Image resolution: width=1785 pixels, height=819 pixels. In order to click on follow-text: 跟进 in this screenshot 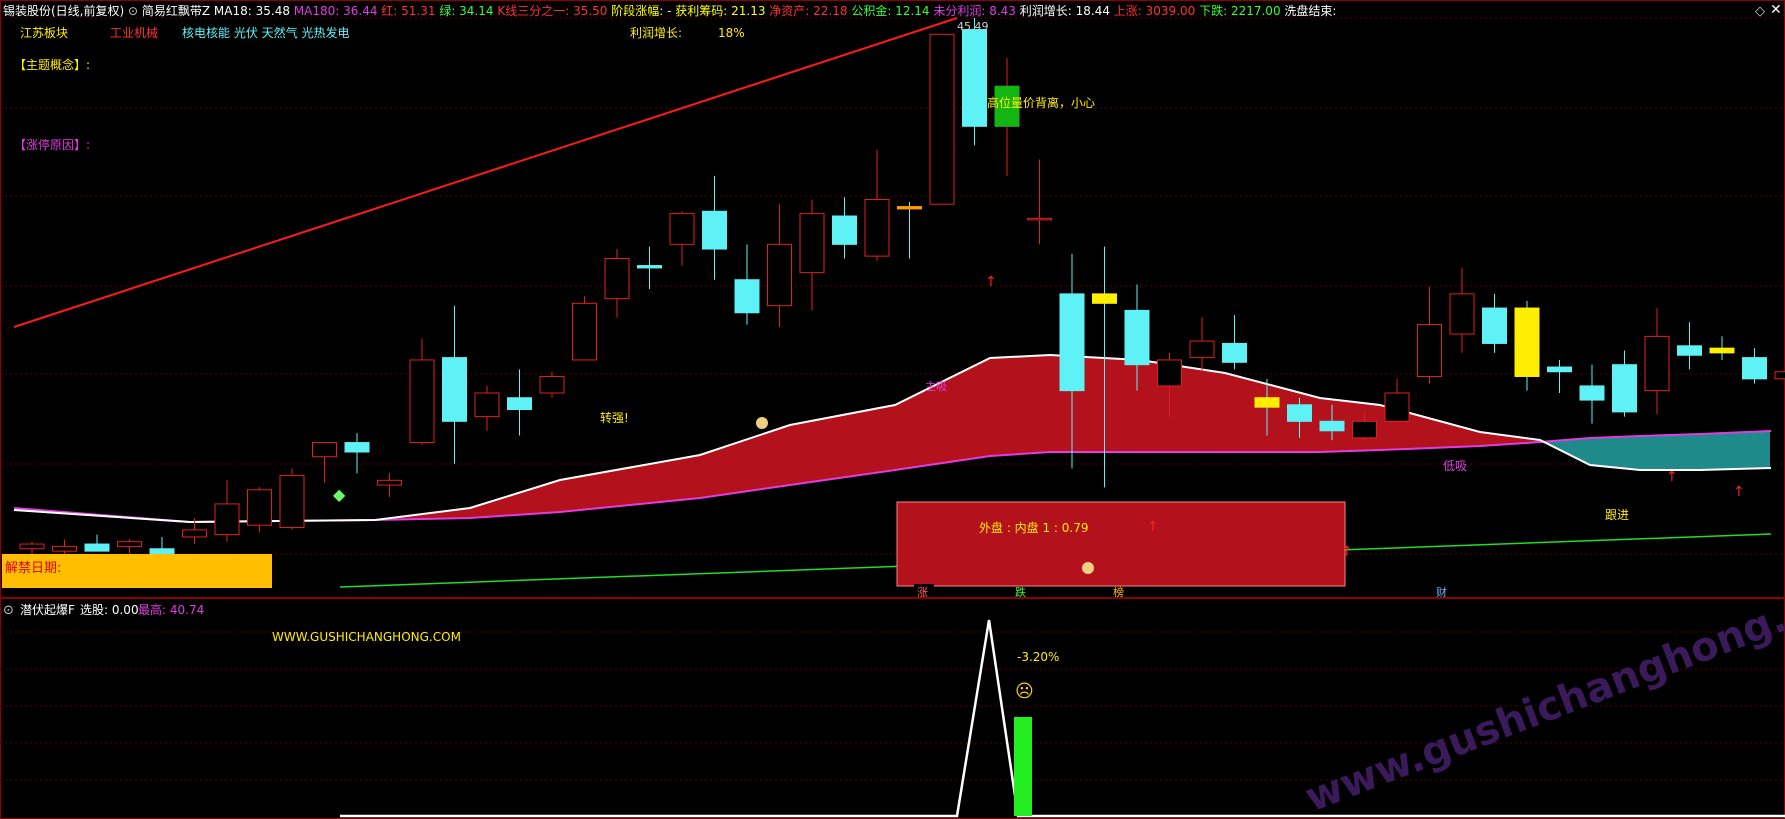, I will do `click(1617, 515)`.